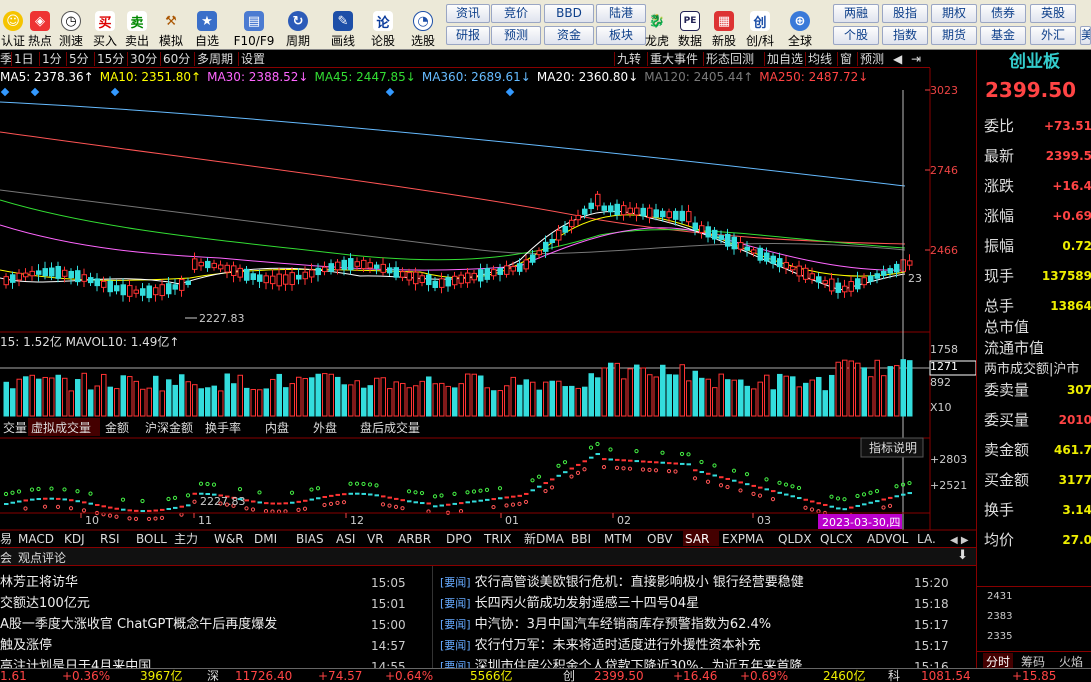 Image resolution: width=1091 pixels, height=682 pixels. What do you see at coordinates (905, 13) in the screenshot?
I see `toolbar-link: 股指` at bounding box center [905, 13].